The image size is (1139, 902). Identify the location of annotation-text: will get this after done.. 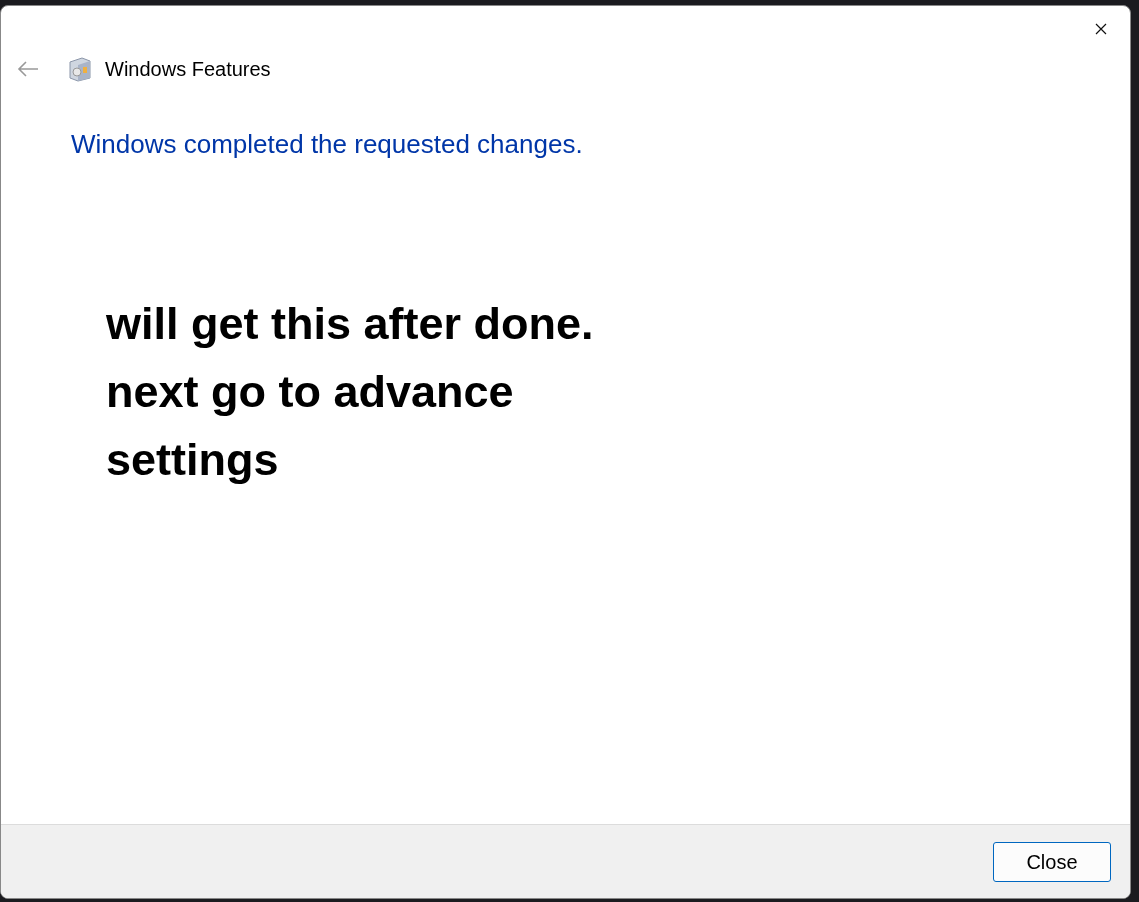
(350, 324).